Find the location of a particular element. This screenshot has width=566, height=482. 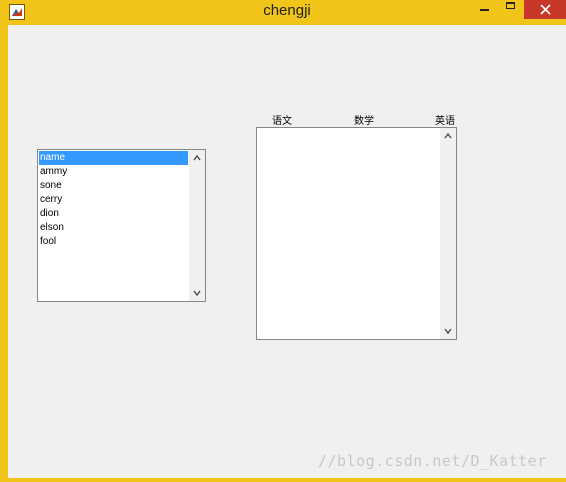

list-item: cerry is located at coordinates (113, 200).